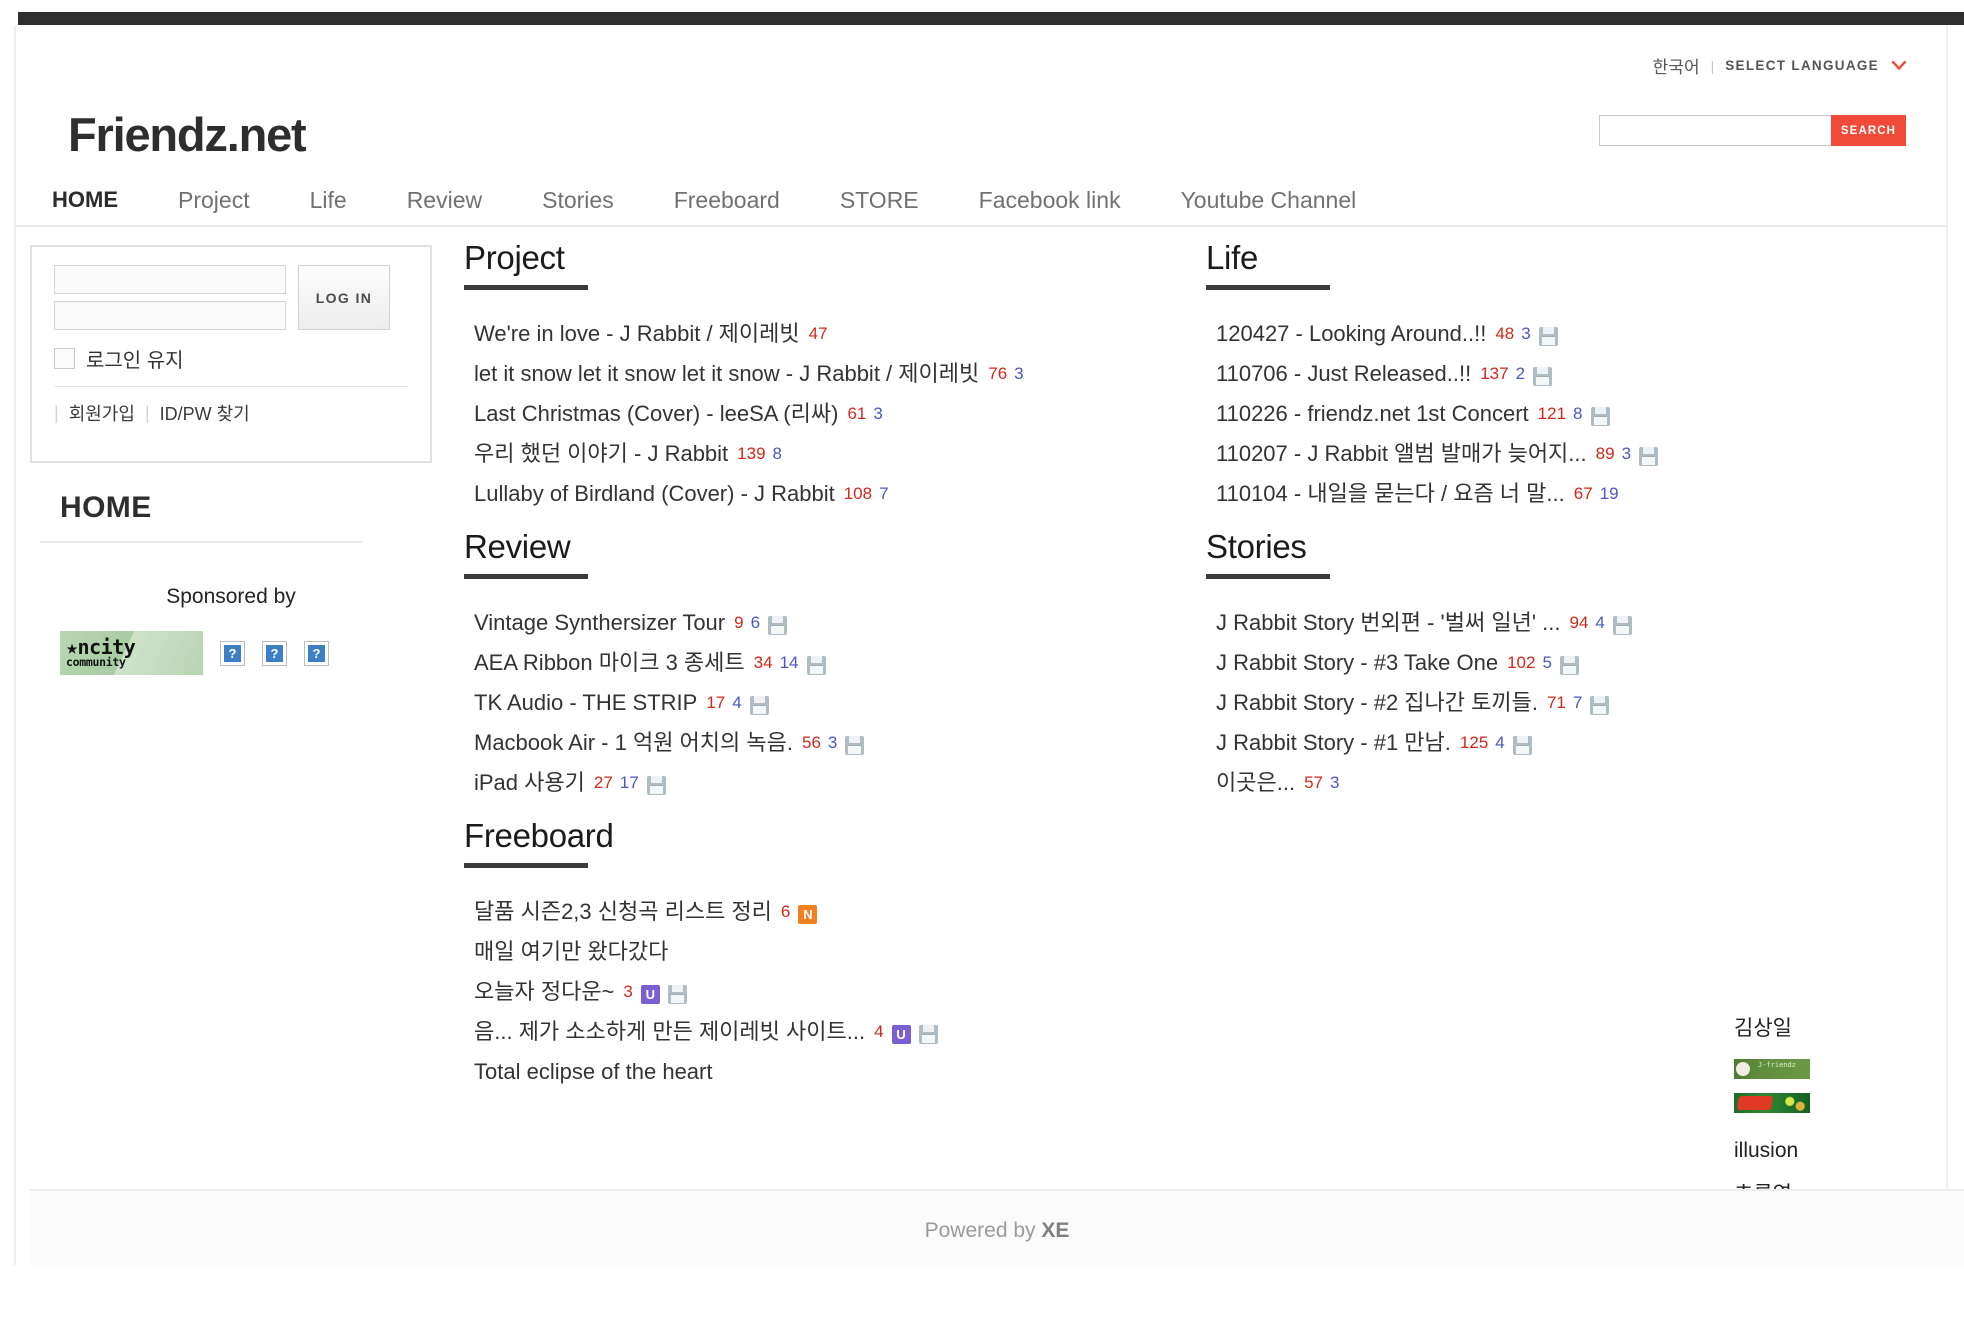 This screenshot has width=1964, height=1340. Describe the element at coordinates (64, 358) in the screenshot. I see `keep-logged-in-checkbox` at that location.